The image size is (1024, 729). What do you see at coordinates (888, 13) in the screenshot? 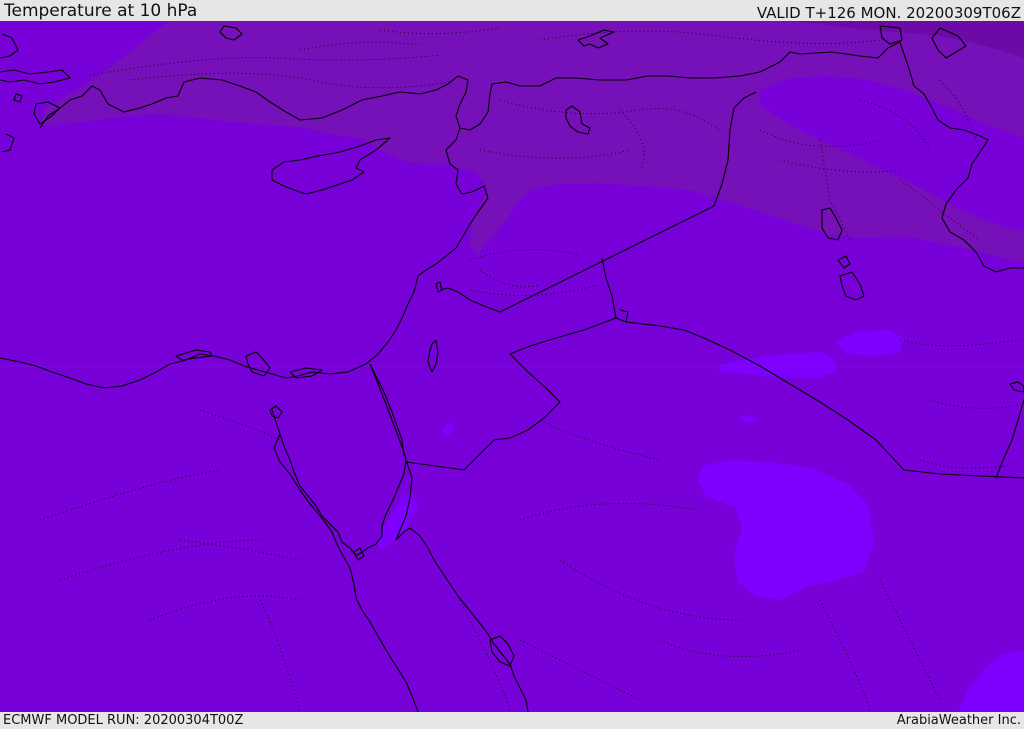
I see `valid-time-label: VALID T+126 MON. 20200309T06Z` at bounding box center [888, 13].